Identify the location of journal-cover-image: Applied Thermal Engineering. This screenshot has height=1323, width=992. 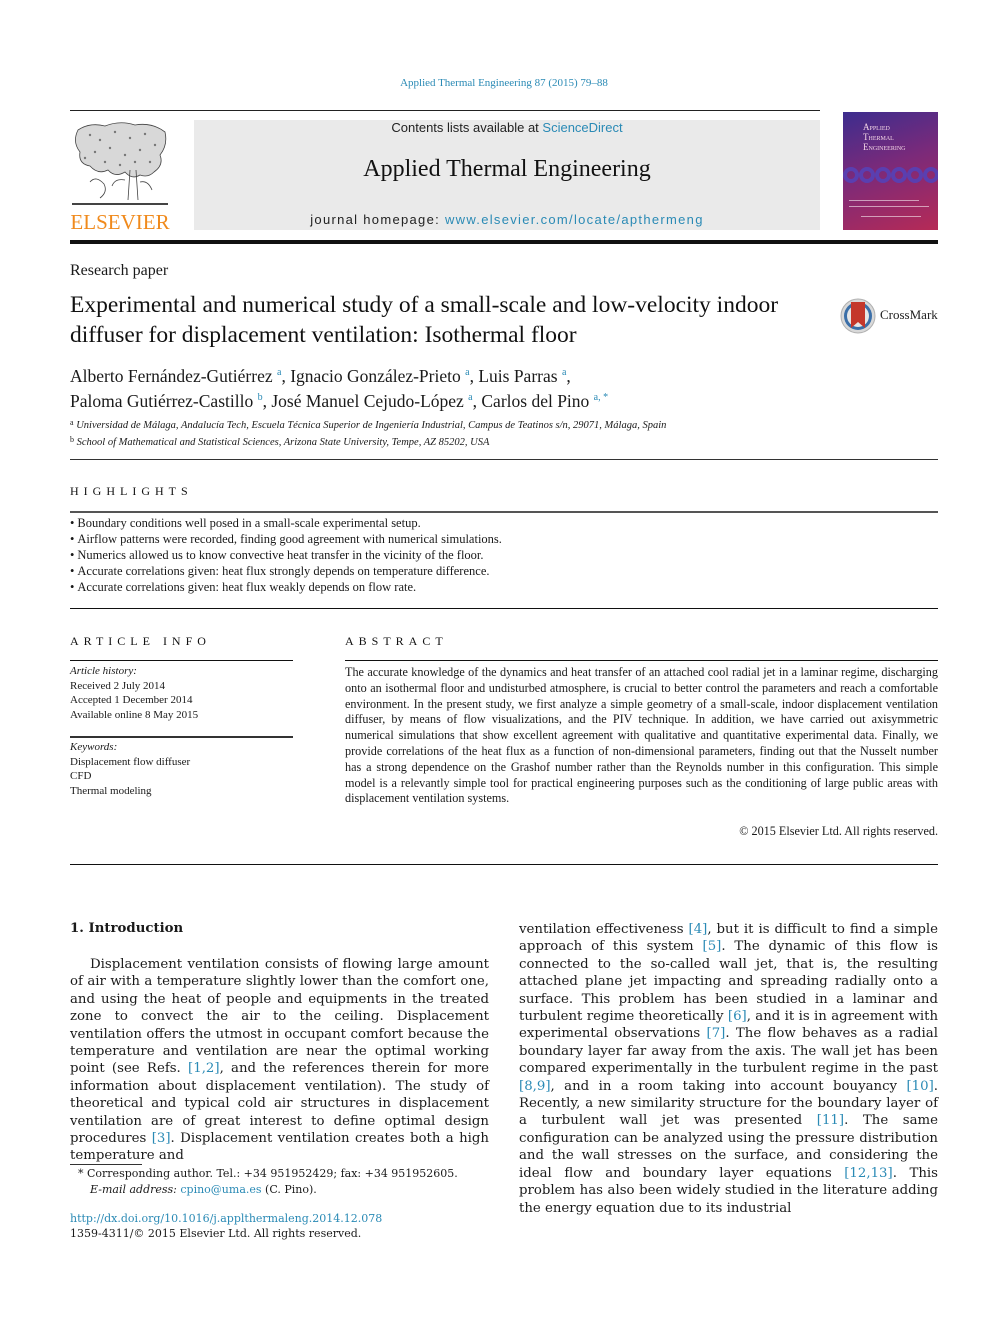
(890, 171).